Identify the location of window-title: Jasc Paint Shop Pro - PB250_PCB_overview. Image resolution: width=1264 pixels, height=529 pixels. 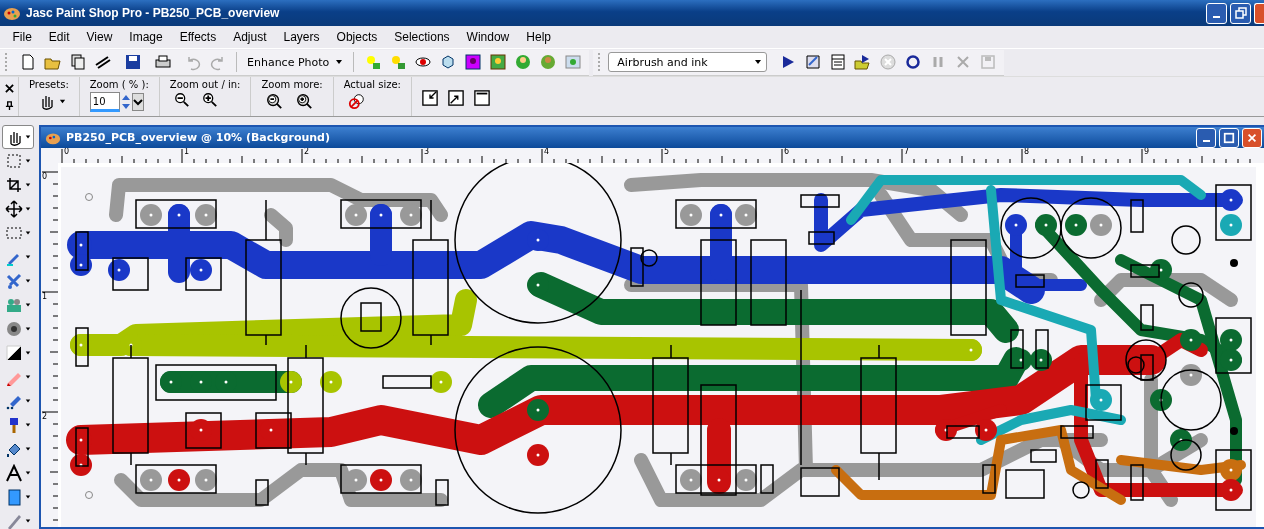
(153, 13).